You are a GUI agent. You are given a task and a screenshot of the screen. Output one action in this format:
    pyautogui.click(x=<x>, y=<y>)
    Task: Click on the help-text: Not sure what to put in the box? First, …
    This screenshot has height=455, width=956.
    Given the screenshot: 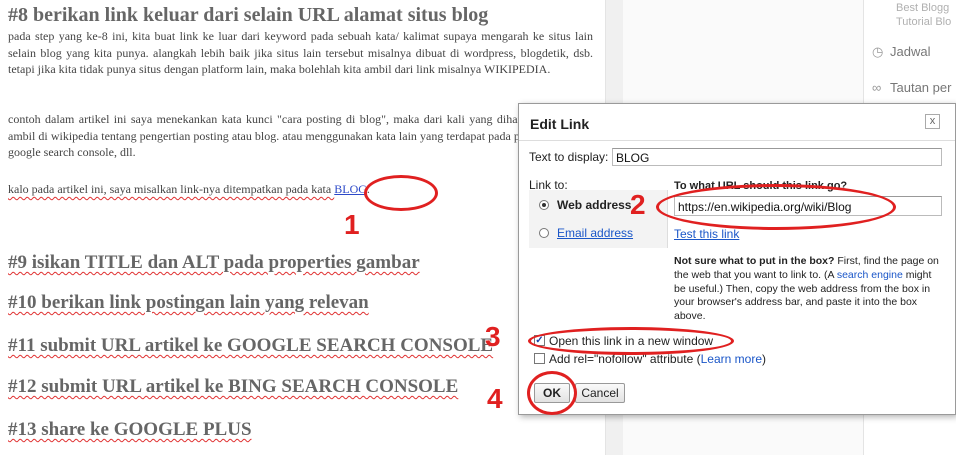 What is the action you would take?
    pyautogui.click(x=809, y=289)
    